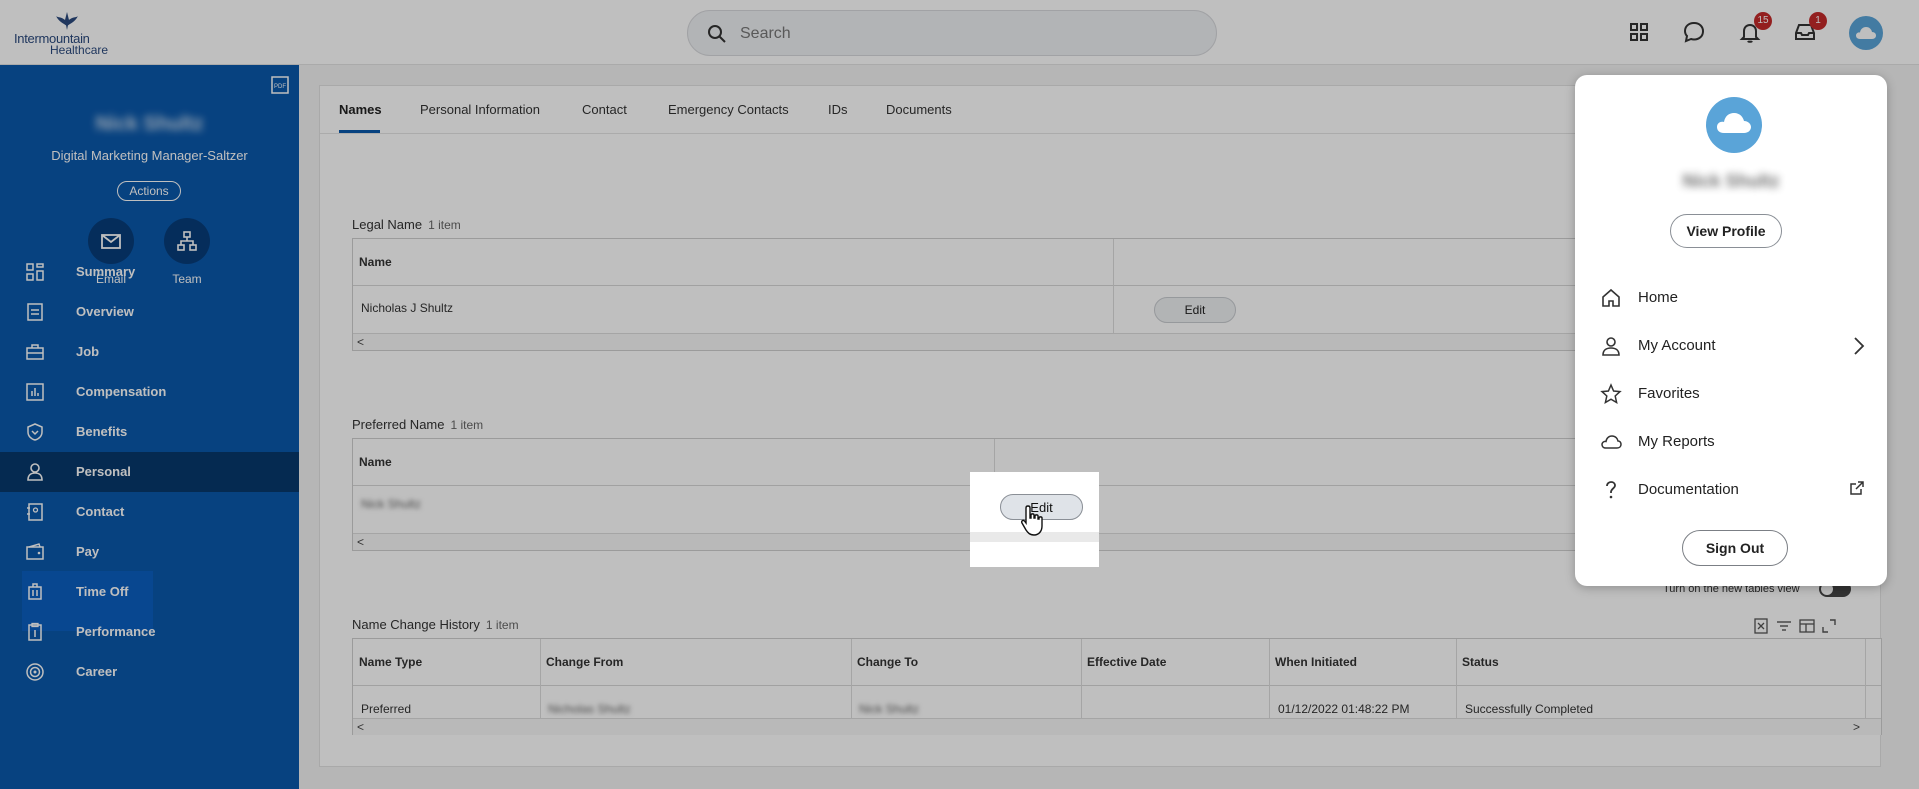 This screenshot has height=789, width=1919. What do you see at coordinates (1195, 310) in the screenshot?
I see `legal-name-edit-button: Edit` at bounding box center [1195, 310].